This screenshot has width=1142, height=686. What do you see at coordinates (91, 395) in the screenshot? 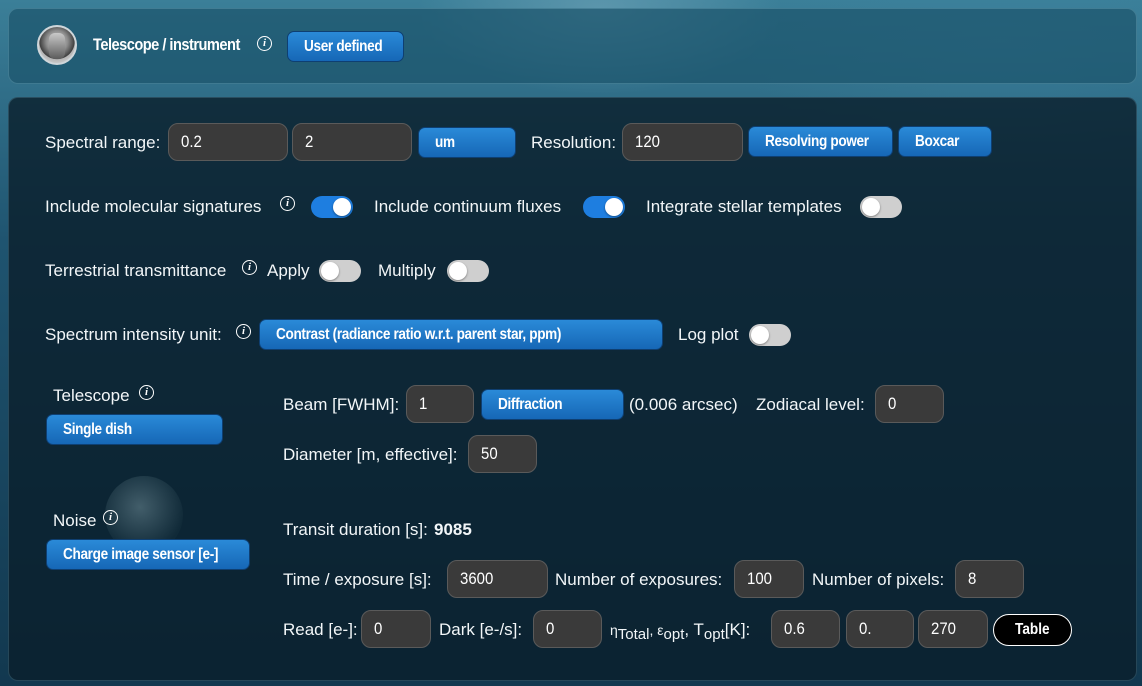
I see `telescope-label: Telescope` at bounding box center [91, 395].